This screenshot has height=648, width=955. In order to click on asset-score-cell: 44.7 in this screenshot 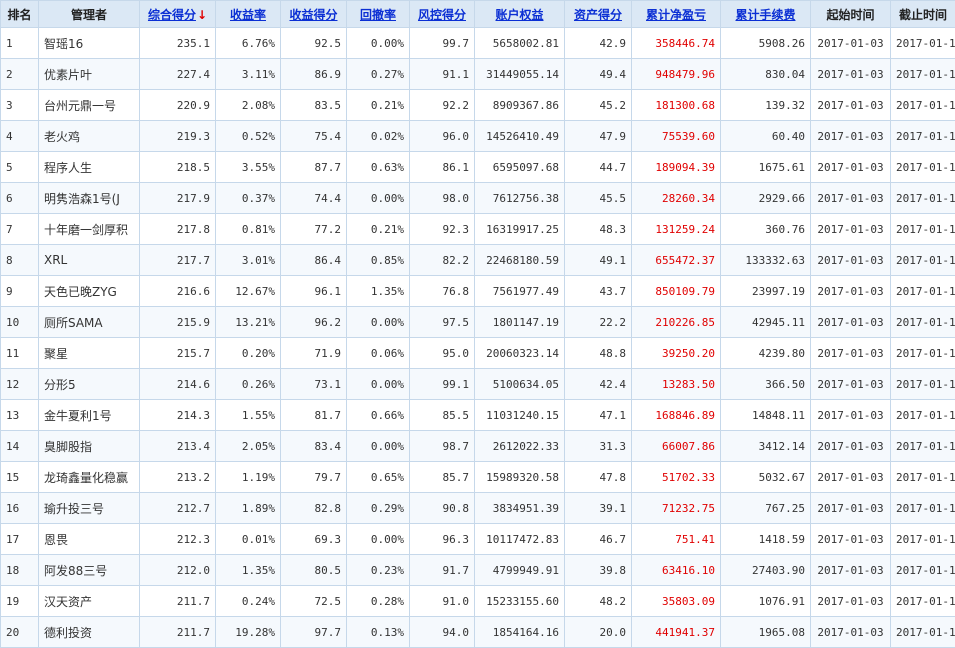, I will do `click(598, 167)`.